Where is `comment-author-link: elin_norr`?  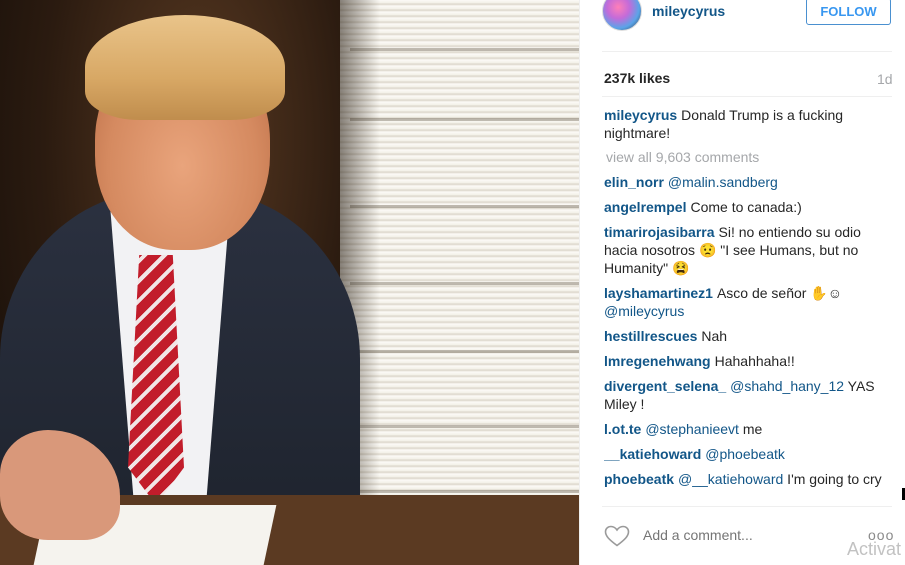
comment-author-link: elin_norr is located at coordinates (634, 182).